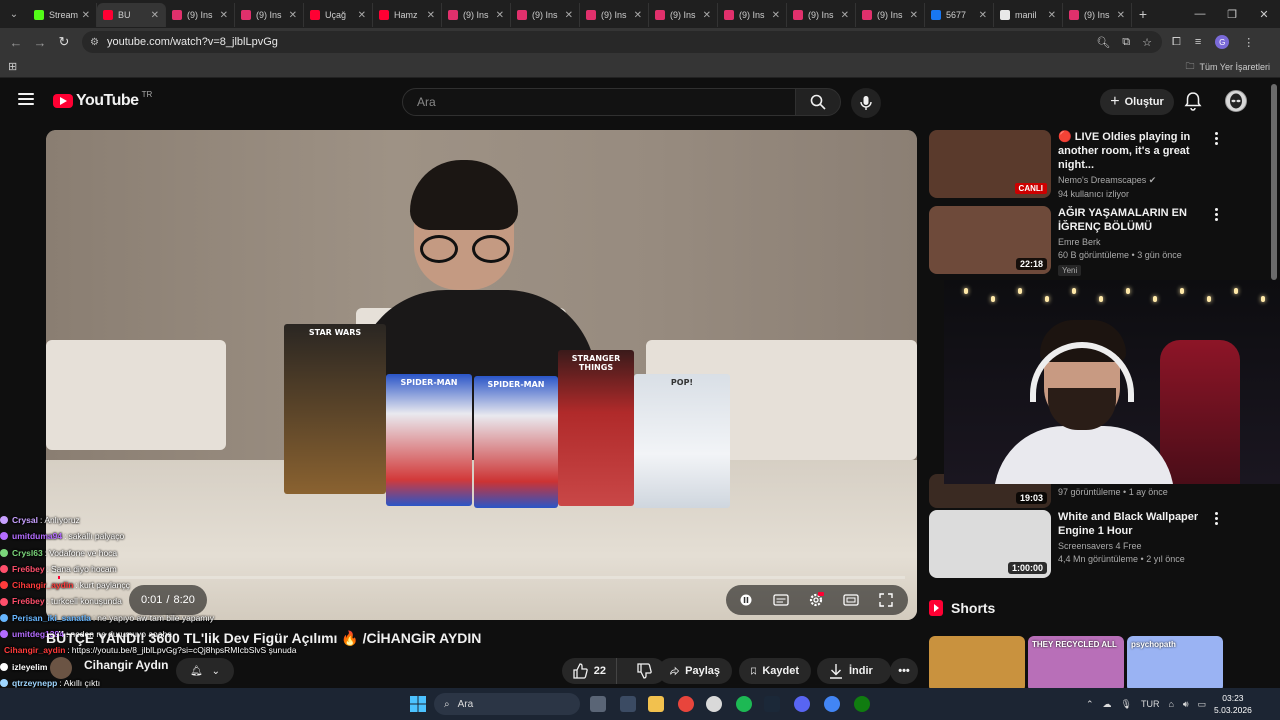  What do you see at coordinates (695, 671) in the screenshot?
I see `share-button: Paylaş` at bounding box center [695, 671].